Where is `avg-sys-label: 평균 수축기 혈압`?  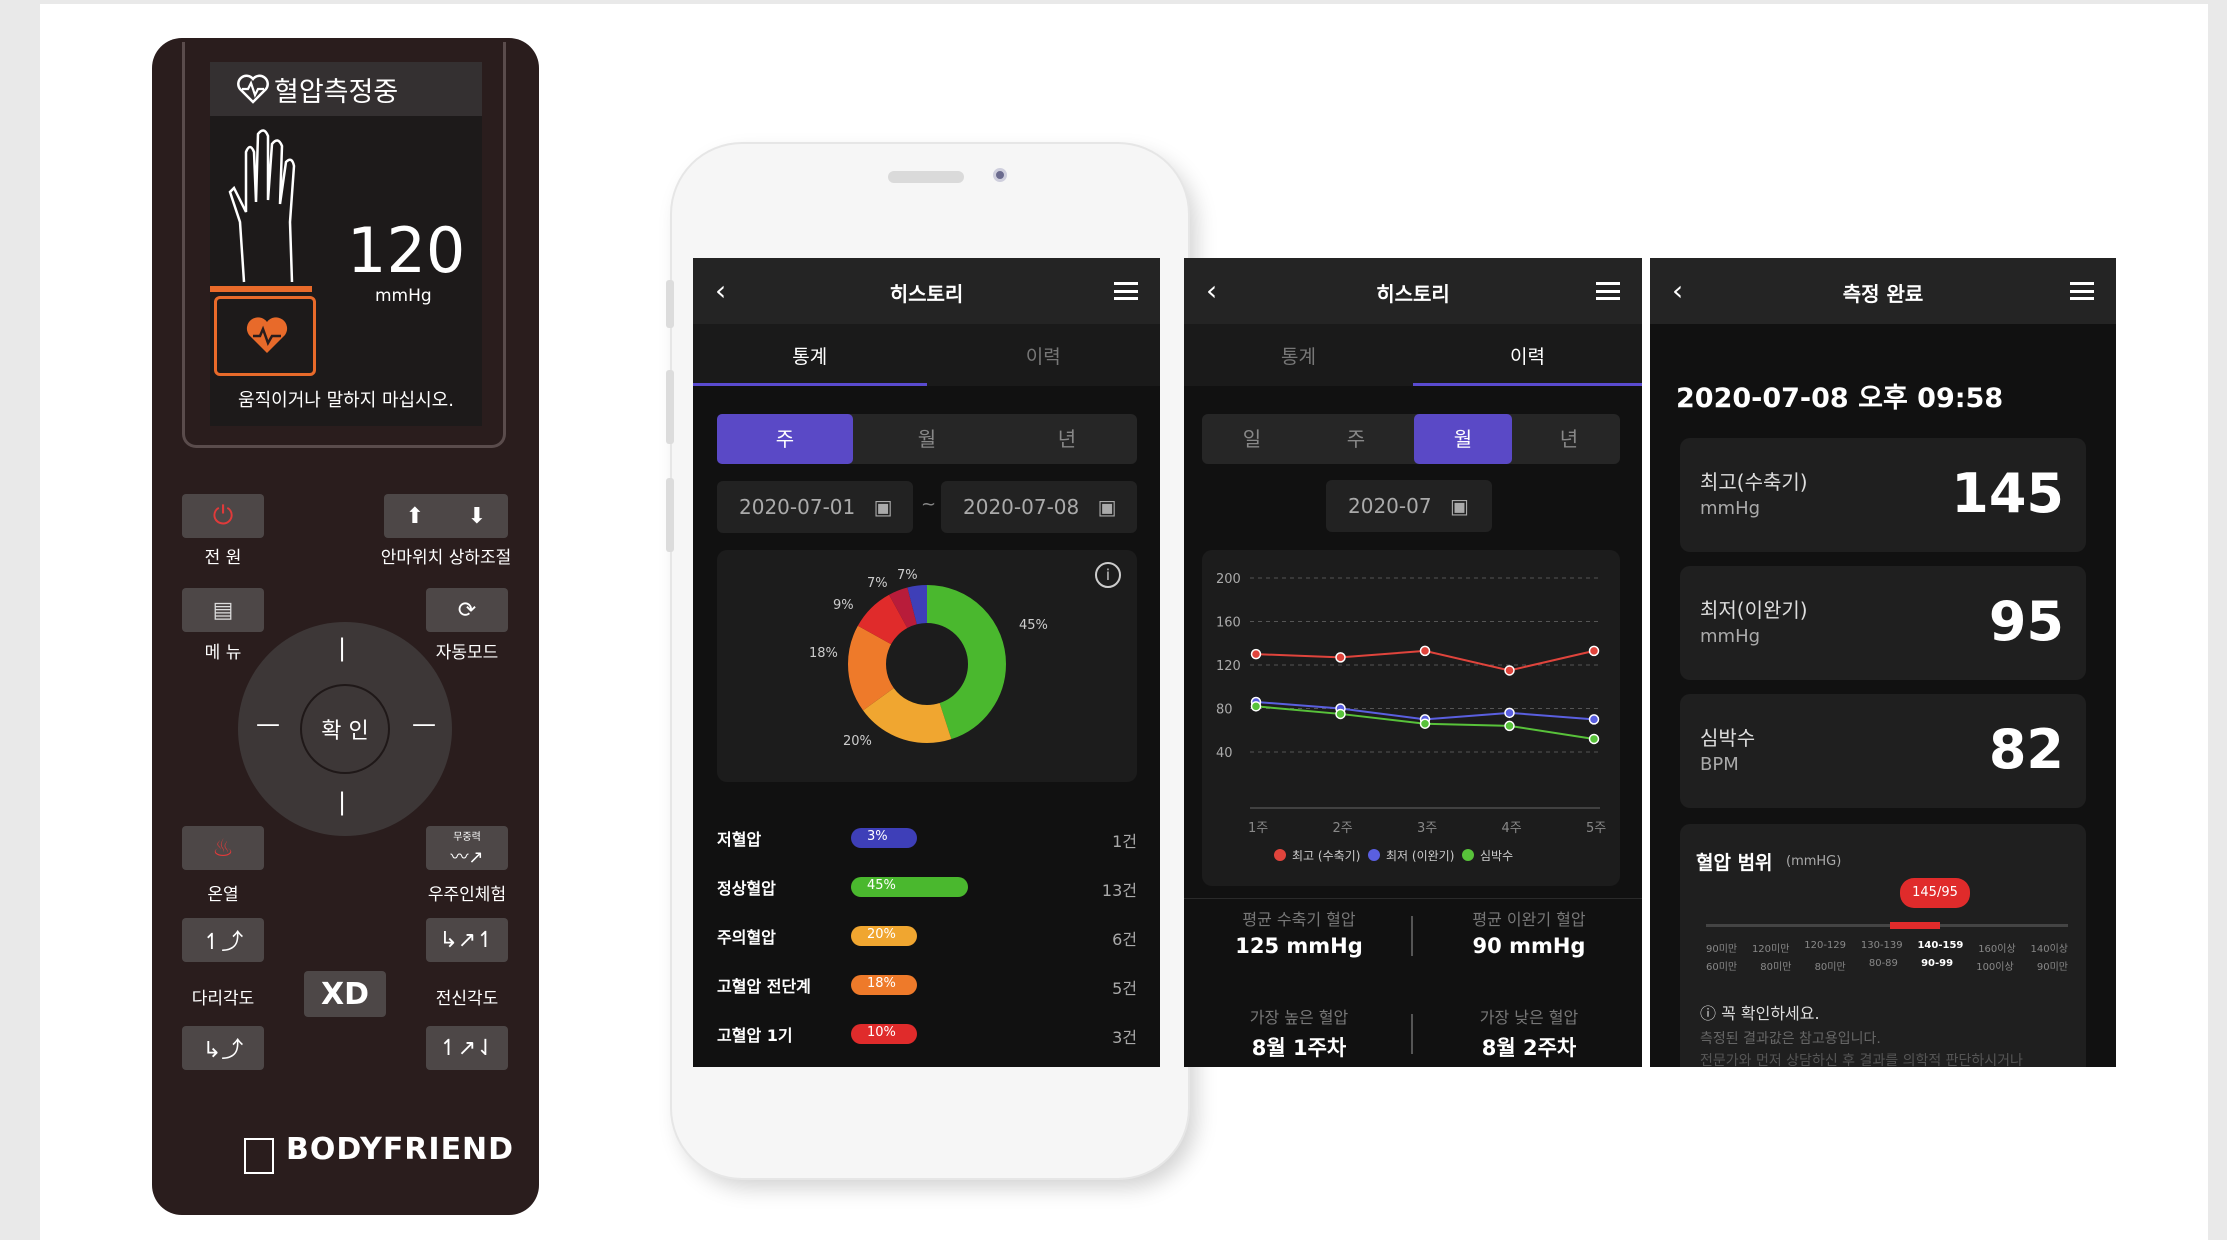 avg-sys-label: 평균 수축기 혈압 is located at coordinates (1299, 919).